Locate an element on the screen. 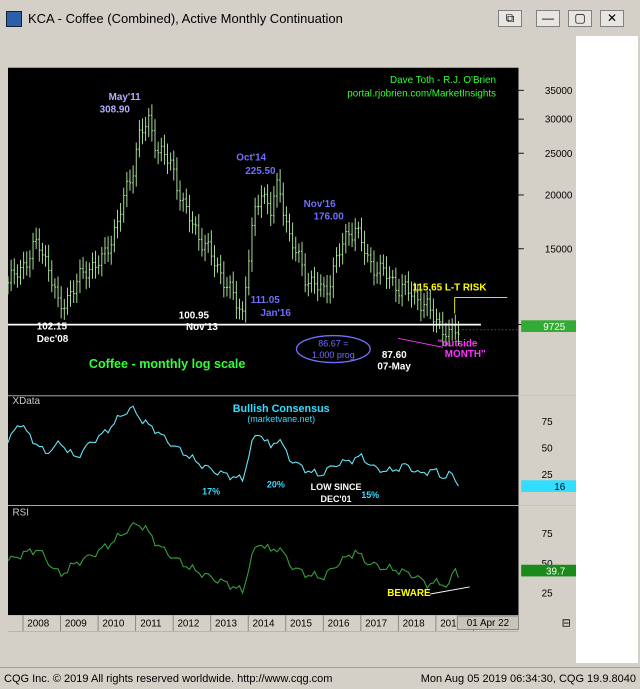 Image resolution: width=640 pixels, height=689 pixels. price-readout: 9725 is located at coordinates (554, 327).